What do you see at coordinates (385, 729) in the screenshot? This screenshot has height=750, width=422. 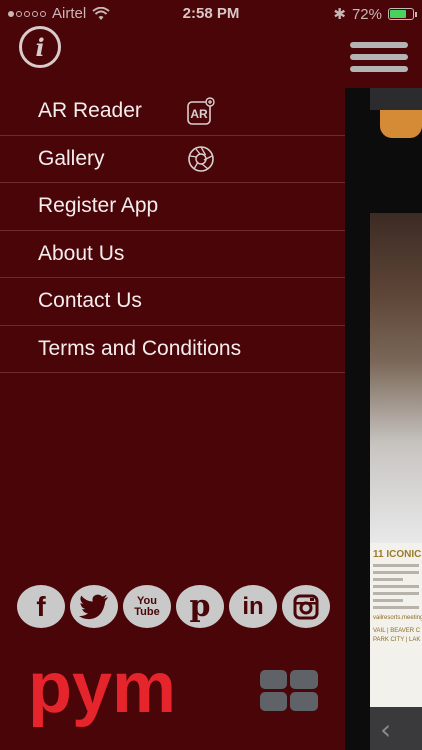 I see `back-chevron-icon: ‹` at bounding box center [385, 729].